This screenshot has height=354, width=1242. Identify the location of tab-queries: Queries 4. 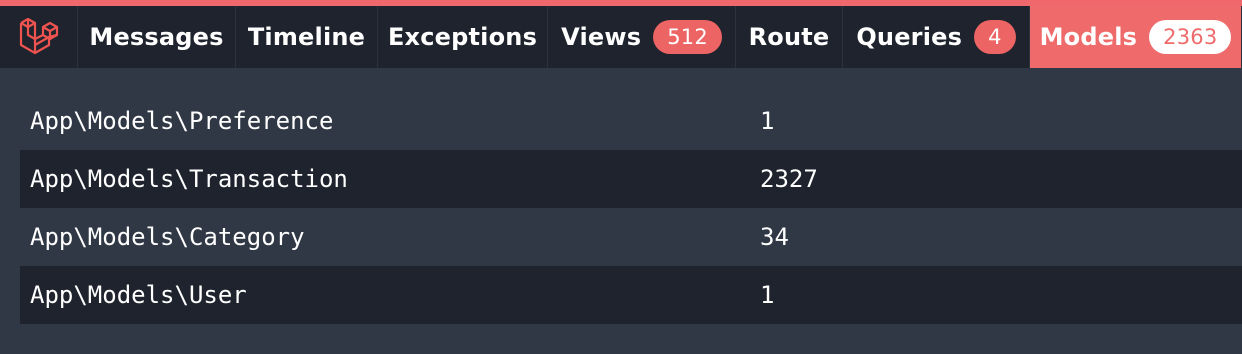
(936, 37).